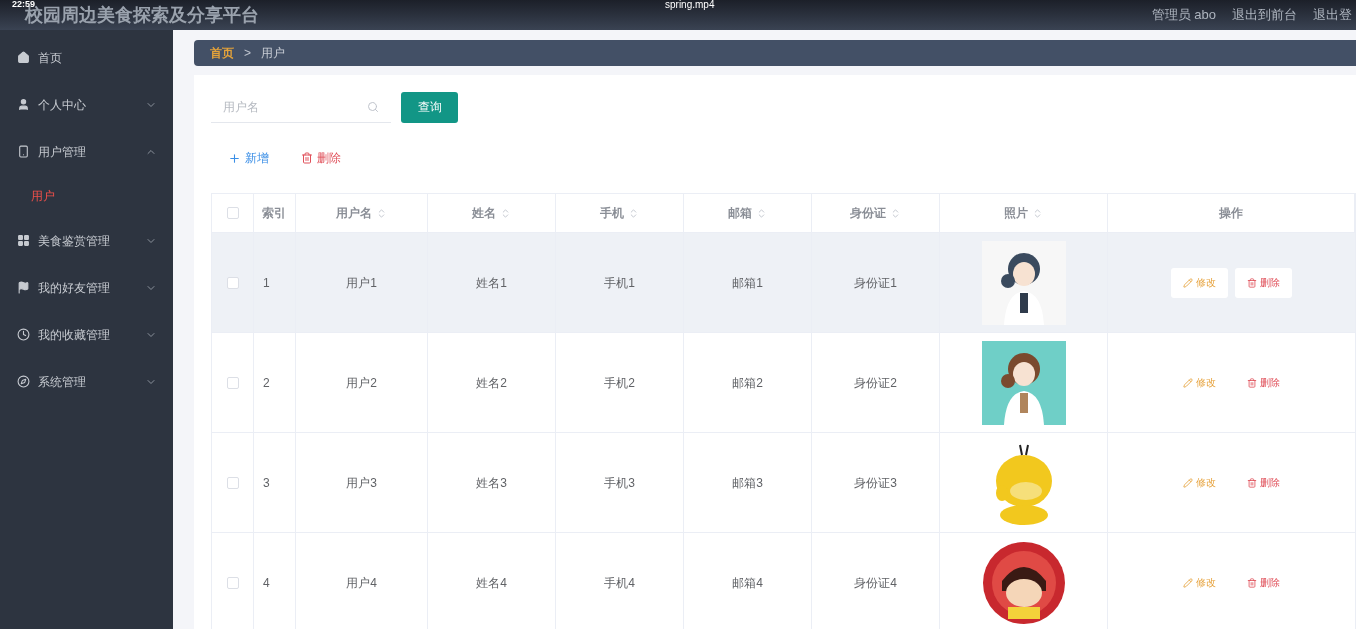  I want to click on sidebar-item: 个人中心, so click(86, 104).